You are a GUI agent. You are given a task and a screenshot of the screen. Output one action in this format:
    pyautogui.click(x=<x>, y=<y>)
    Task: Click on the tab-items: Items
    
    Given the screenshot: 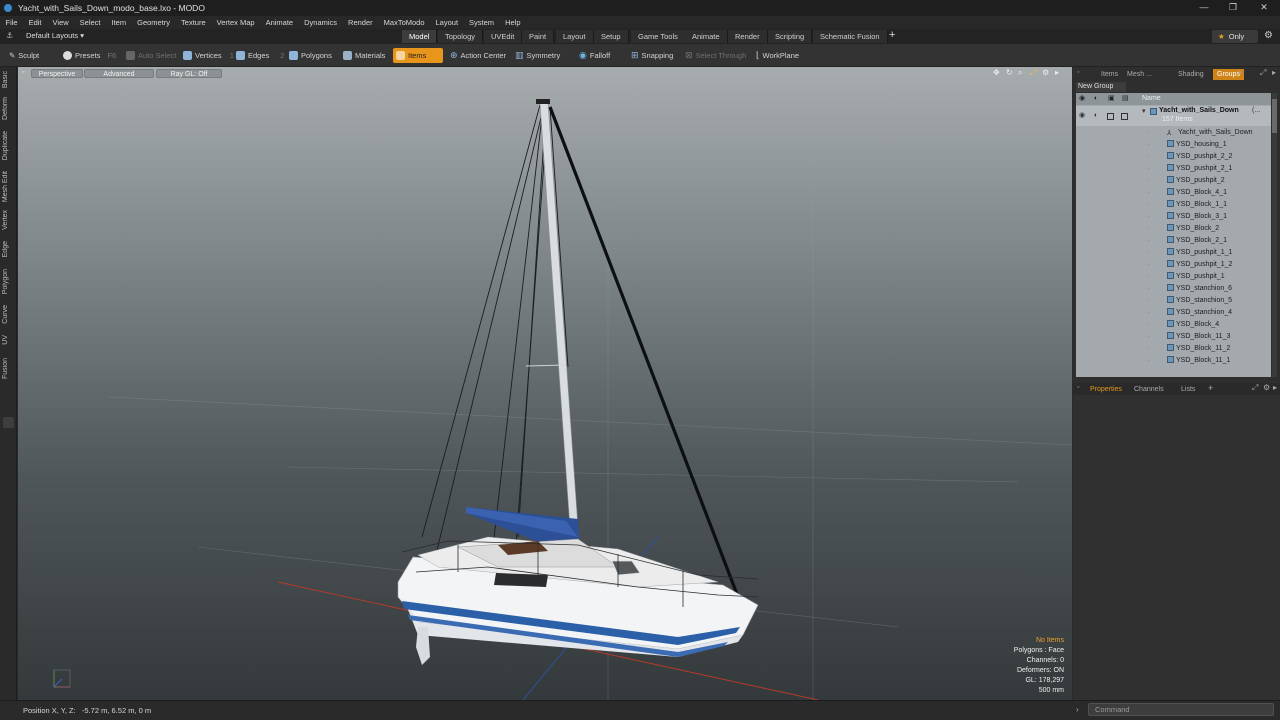 What is the action you would take?
    pyautogui.click(x=1109, y=74)
    